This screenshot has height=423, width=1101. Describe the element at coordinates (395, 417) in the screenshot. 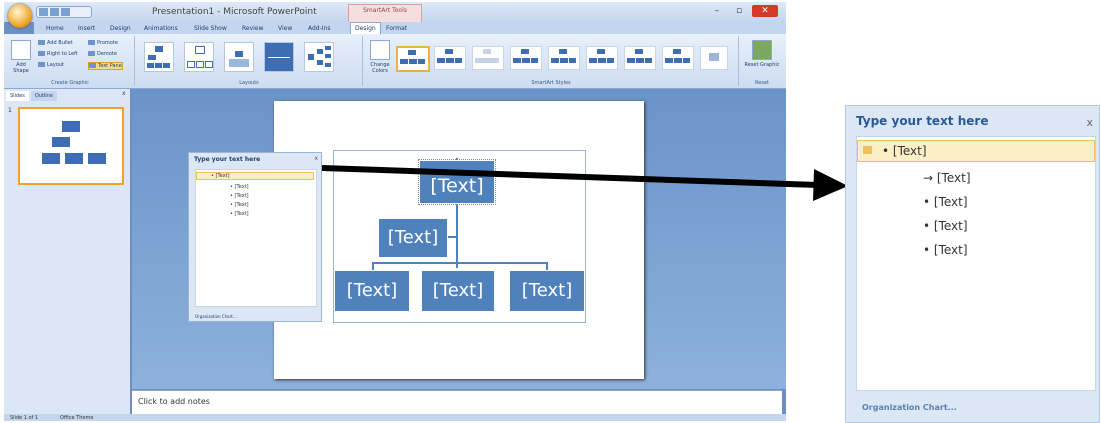

I see `status-bar: Slide 1 of 1 Office Theme` at that location.